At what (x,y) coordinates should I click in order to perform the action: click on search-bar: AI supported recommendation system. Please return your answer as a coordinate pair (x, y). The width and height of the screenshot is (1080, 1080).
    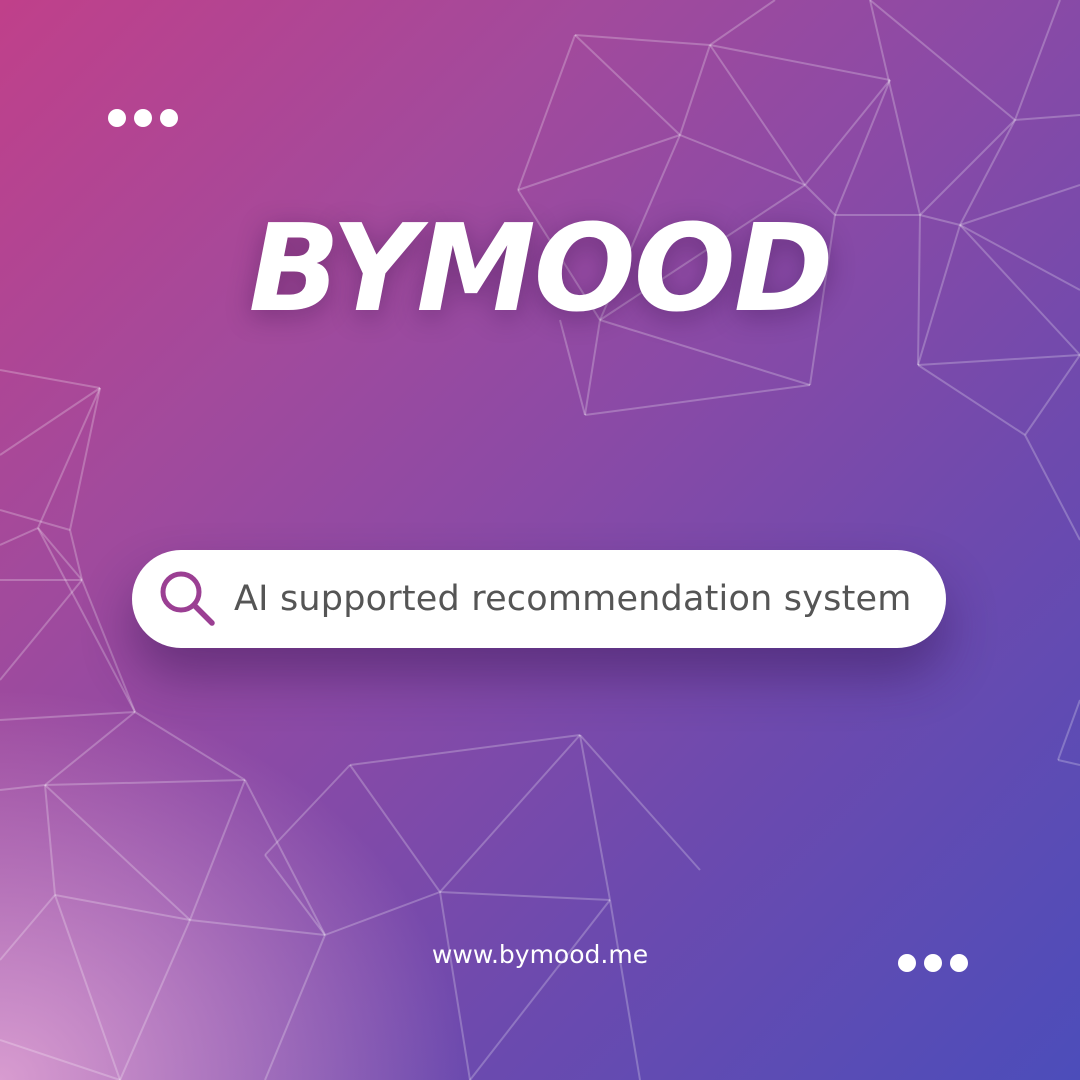
    Looking at the image, I should click on (539, 599).